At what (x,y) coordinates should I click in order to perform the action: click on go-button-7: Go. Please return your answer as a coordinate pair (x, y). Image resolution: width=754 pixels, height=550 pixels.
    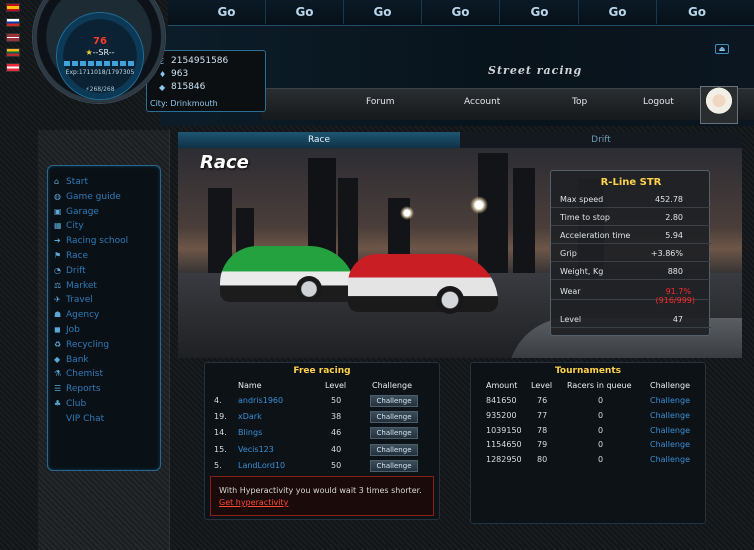
    Looking at the image, I should click on (697, 12).